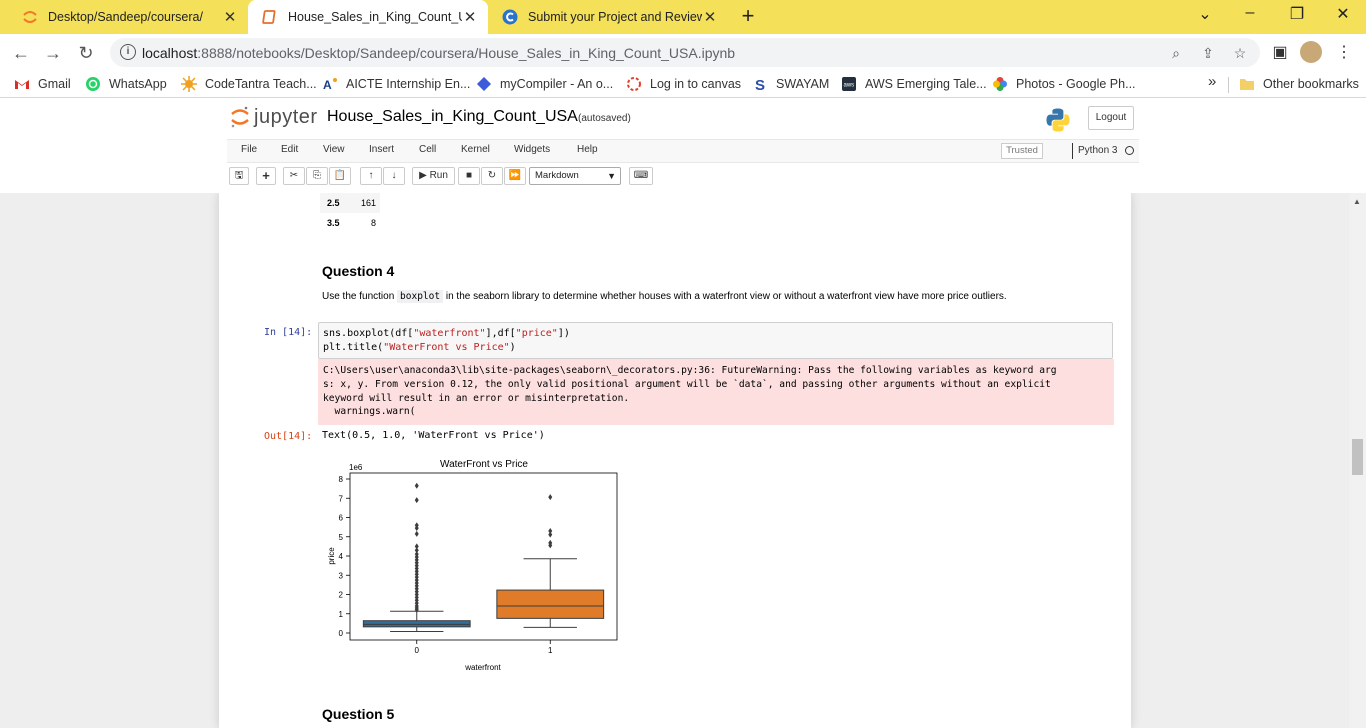 The height and width of the screenshot is (728, 1366). Describe the element at coordinates (1111, 118) in the screenshot. I see `logout-button: Logout` at that location.